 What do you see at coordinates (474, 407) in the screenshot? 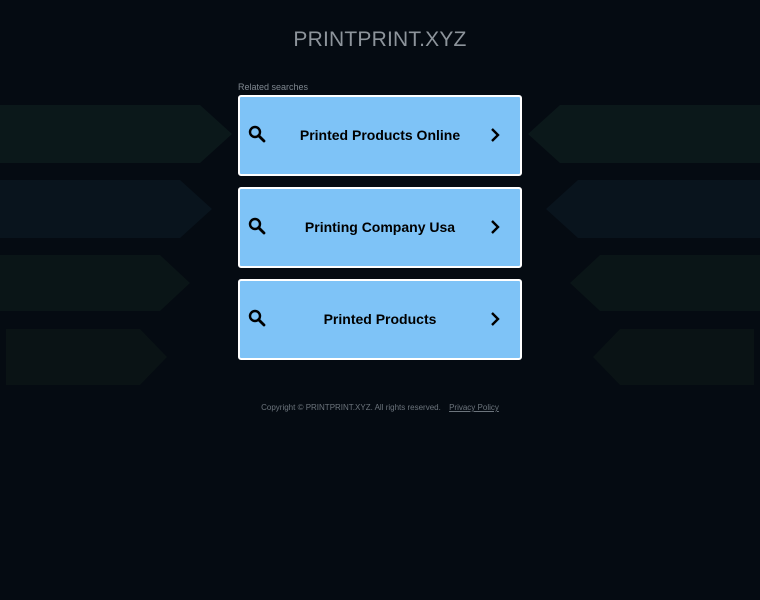
I see `privacy-policy-link: Privacy Policy` at bounding box center [474, 407].